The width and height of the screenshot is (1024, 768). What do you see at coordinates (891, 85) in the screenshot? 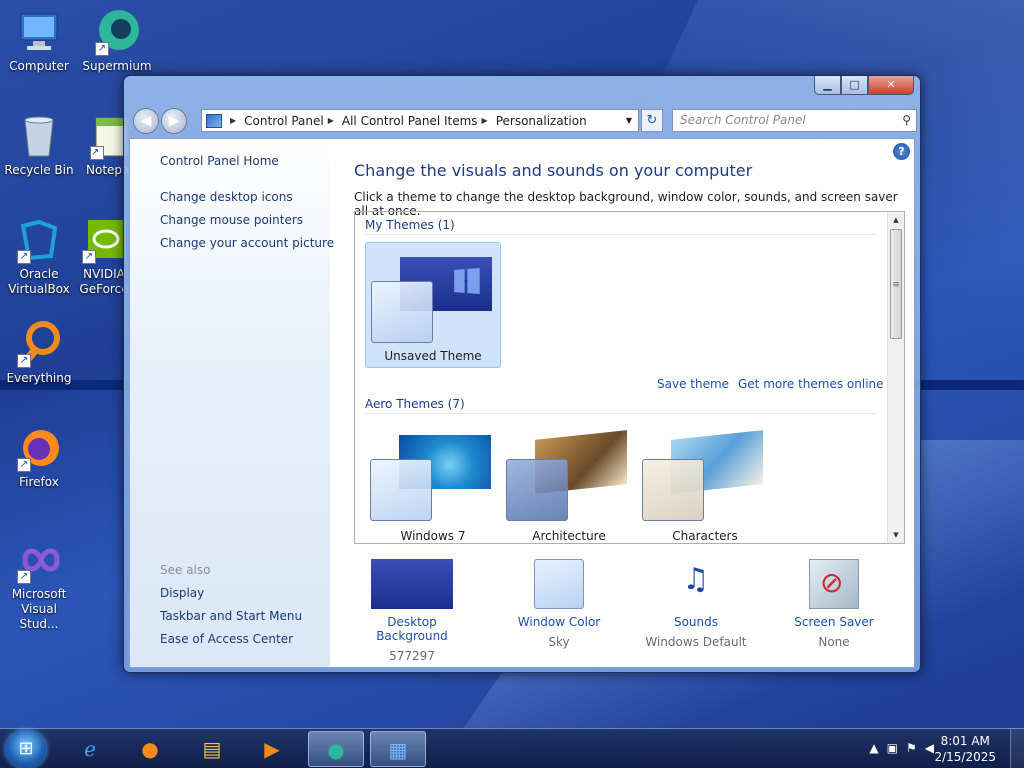
I see `close-button: ✕` at bounding box center [891, 85].